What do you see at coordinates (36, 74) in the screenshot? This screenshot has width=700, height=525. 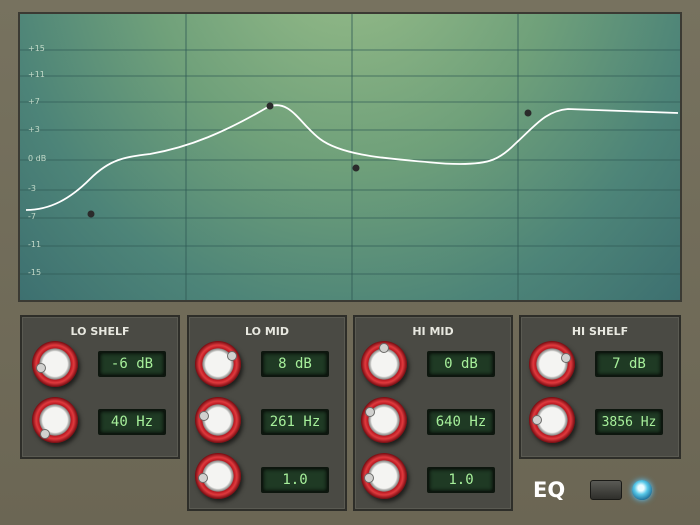 I see `y-label: +11` at bounding box center [36, 74].